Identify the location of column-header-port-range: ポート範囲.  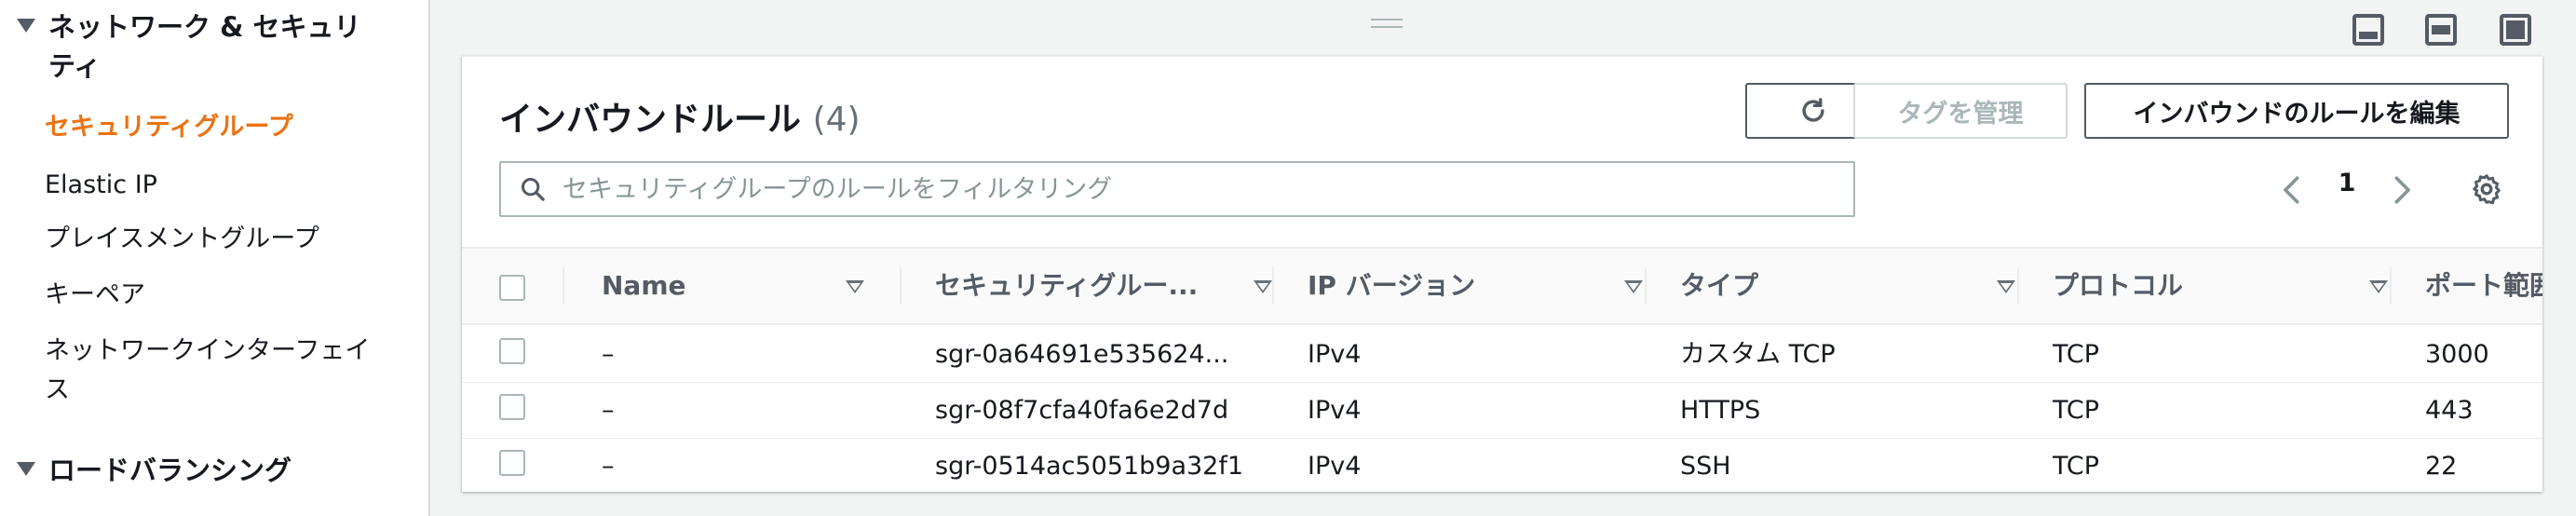
(2483, 286).